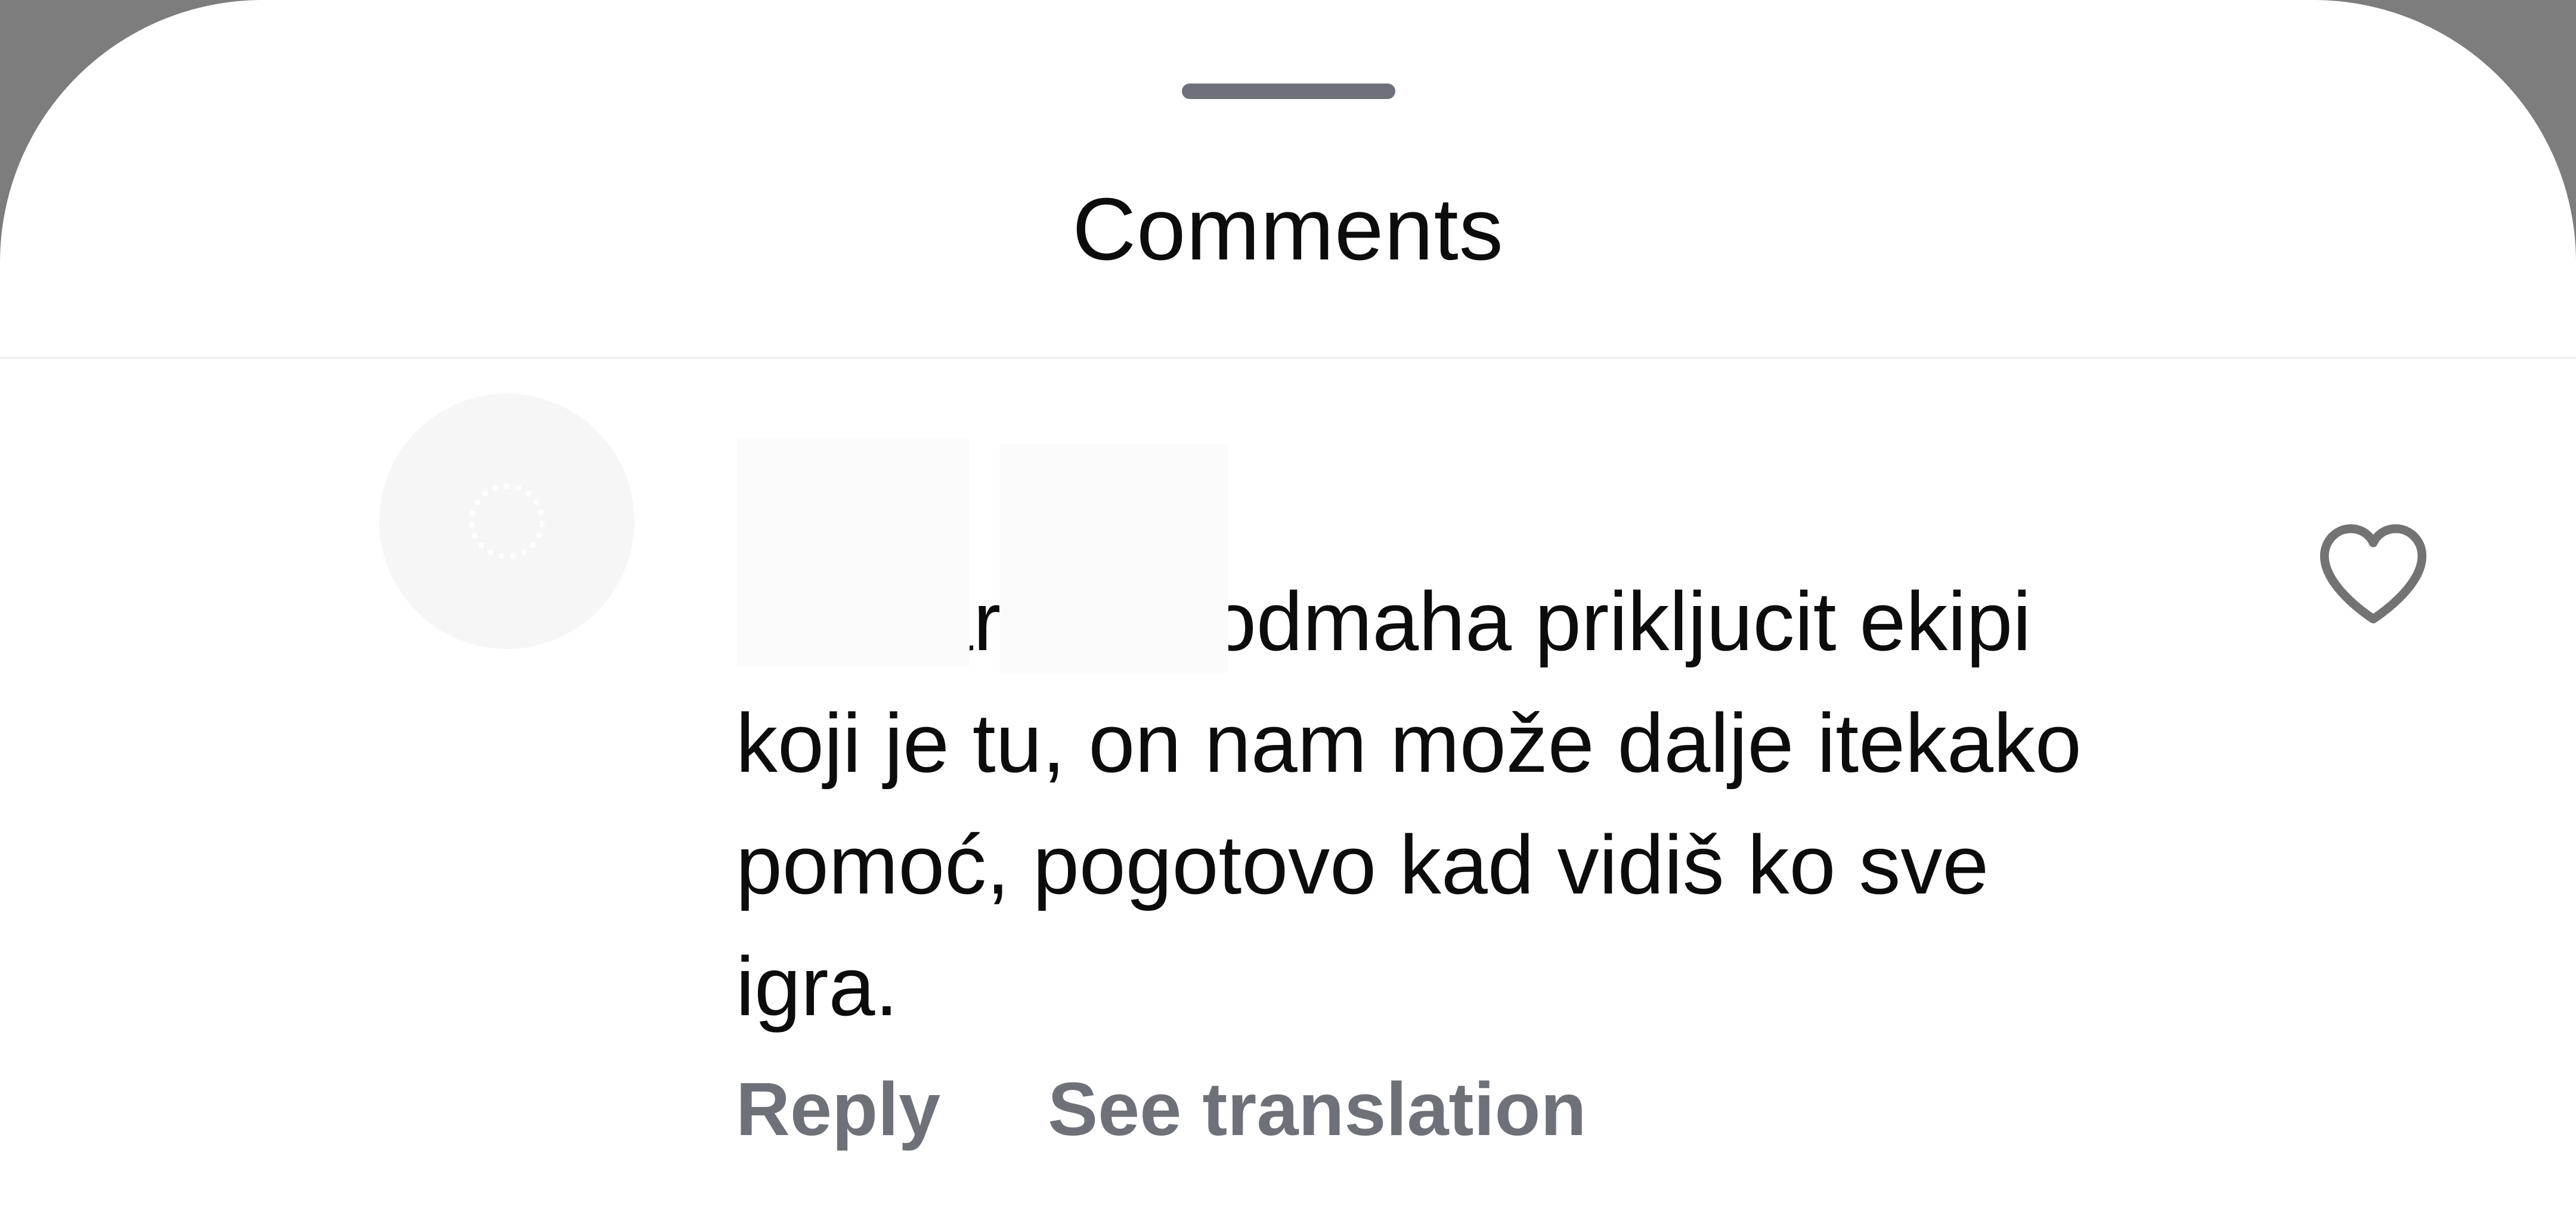  Describe the element at coordinates (1288, 230) in the screenshot. I see `sheet-title: Comments` at that location.